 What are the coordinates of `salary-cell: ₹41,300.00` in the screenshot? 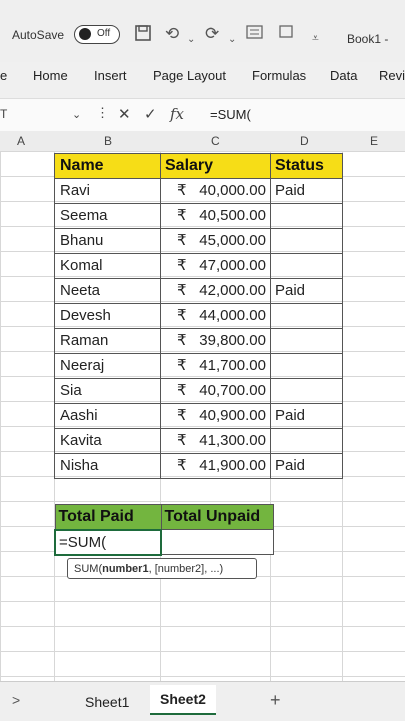 It's located at (215, 441).